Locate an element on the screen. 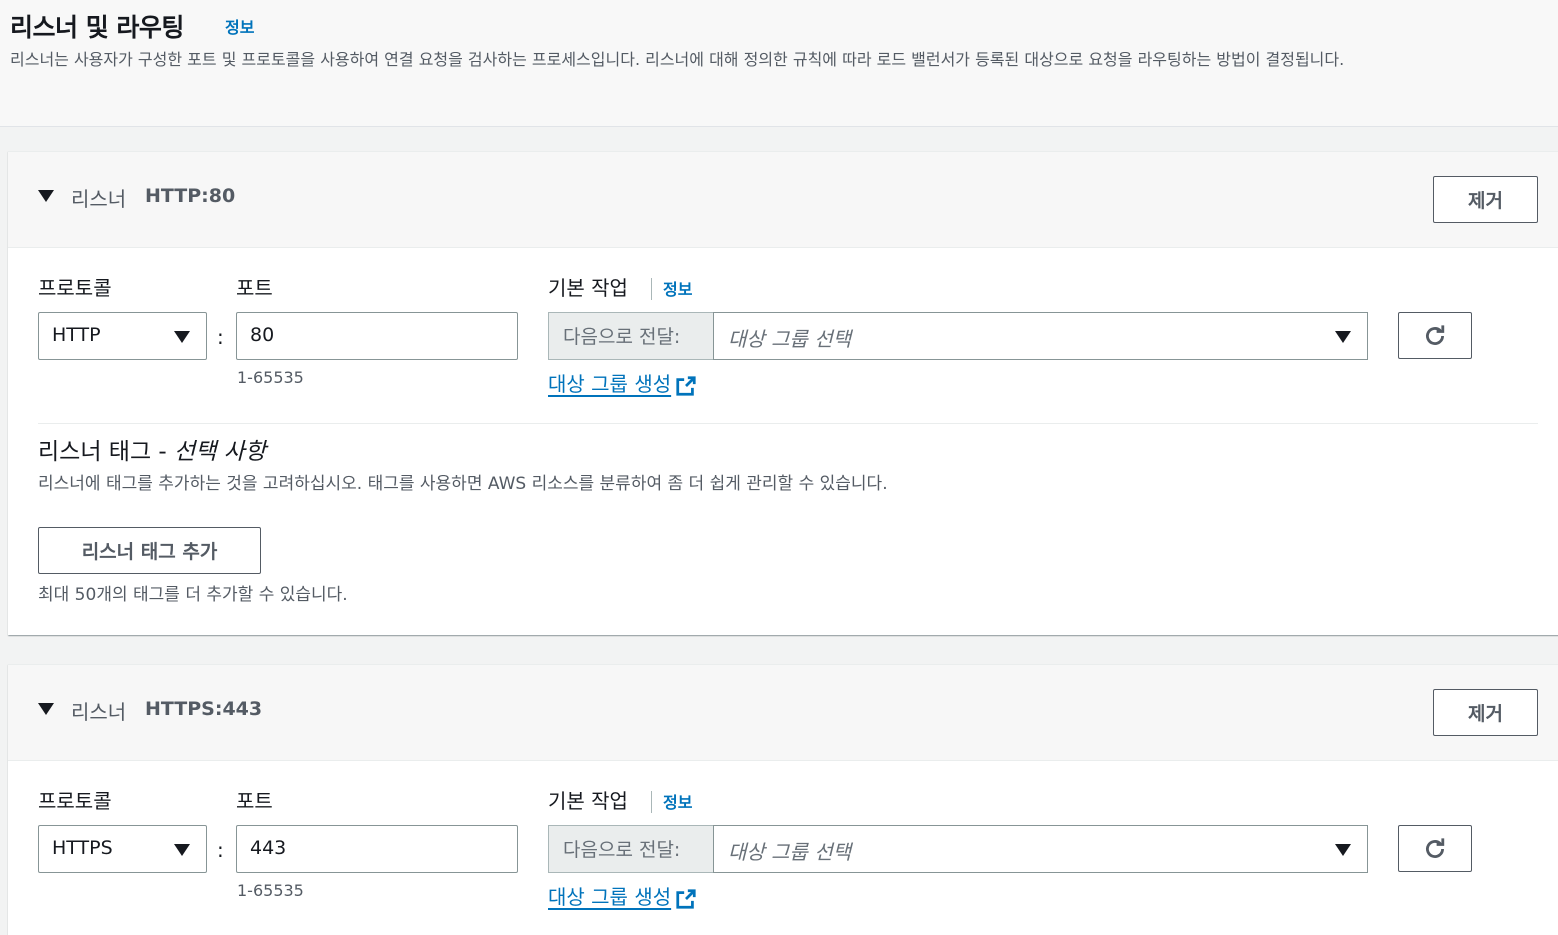 This screenshot has height=935, width=1558. port-value: 443 is located at coordinates (268, 848).